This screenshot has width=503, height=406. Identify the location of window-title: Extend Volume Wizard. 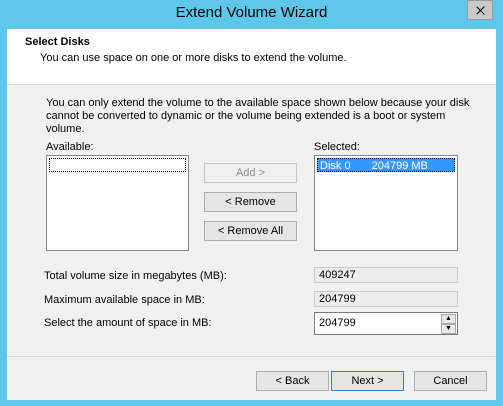
(251, 12).